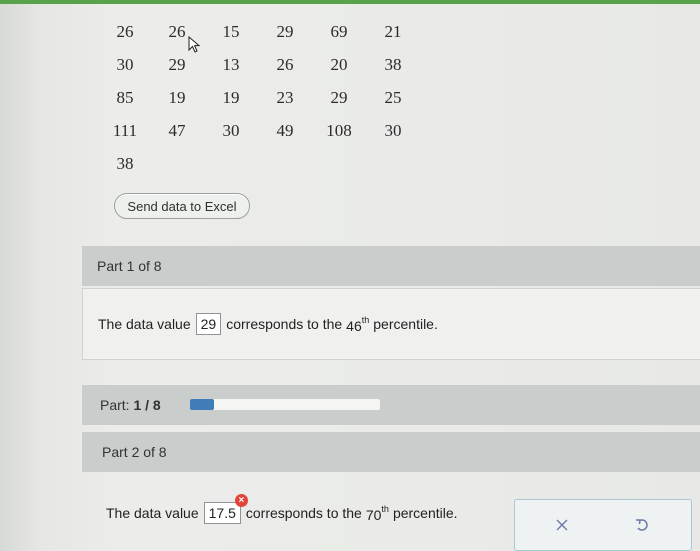 This screenshot has width=700, height=551. I want to click on part-1-suffix: percentile., so click(405, 324).